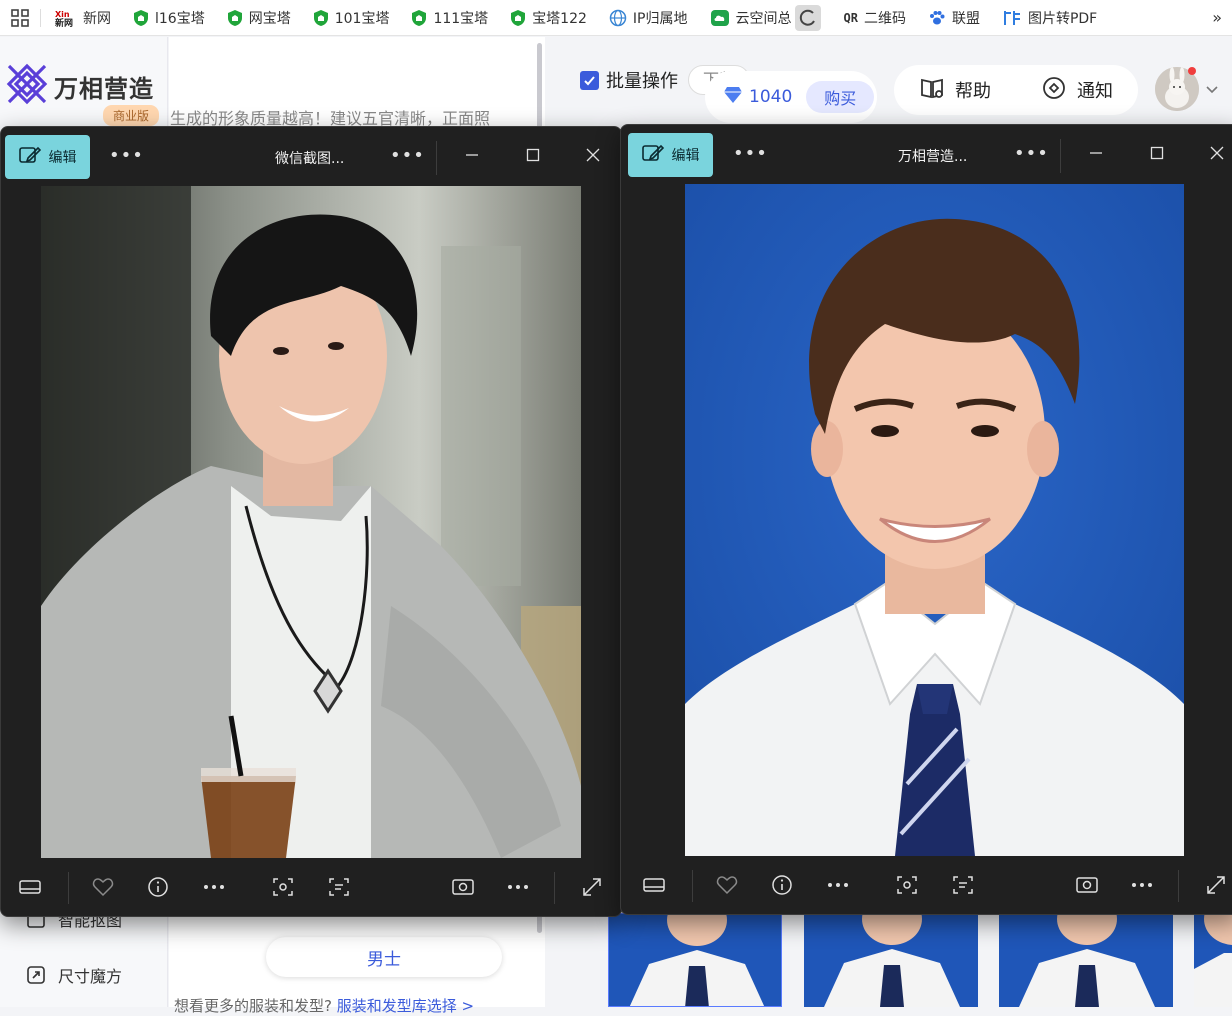 Image resolution: width=1232 pixels, height=1016 pixels. I want to click on bookmark-xinnet: Xin 新网 新网, so click(83, 18).